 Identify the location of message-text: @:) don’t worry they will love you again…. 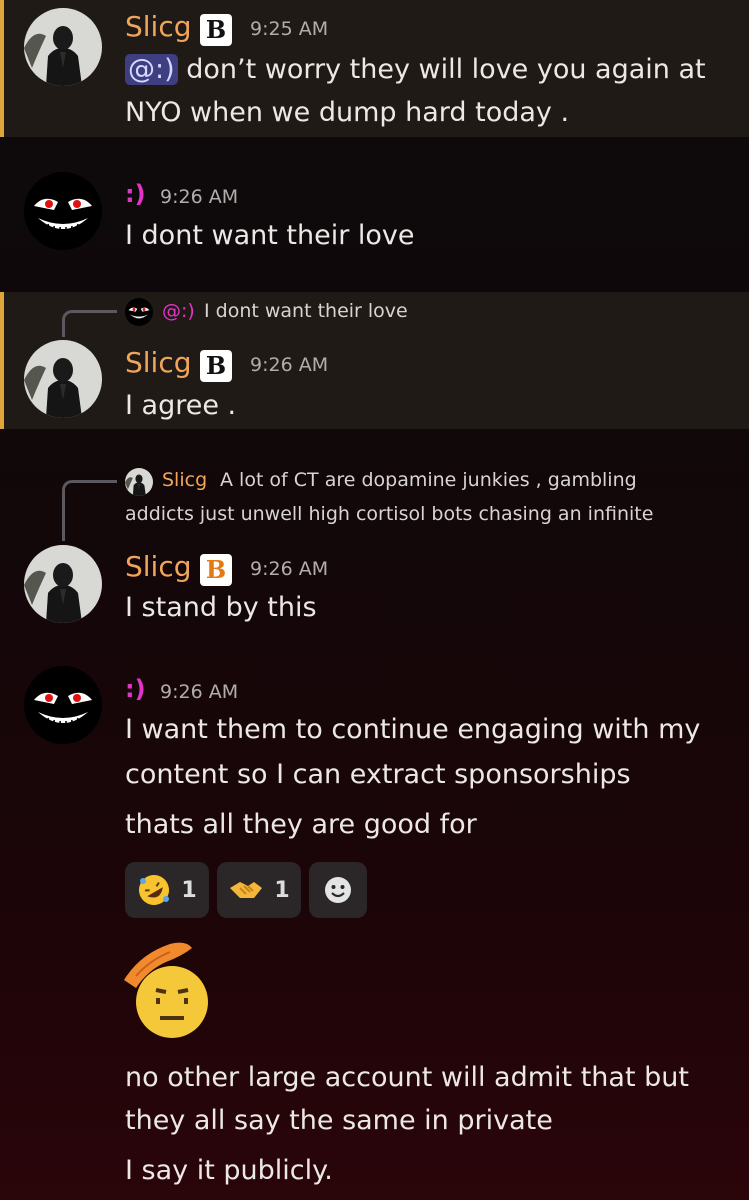
(415, 69).